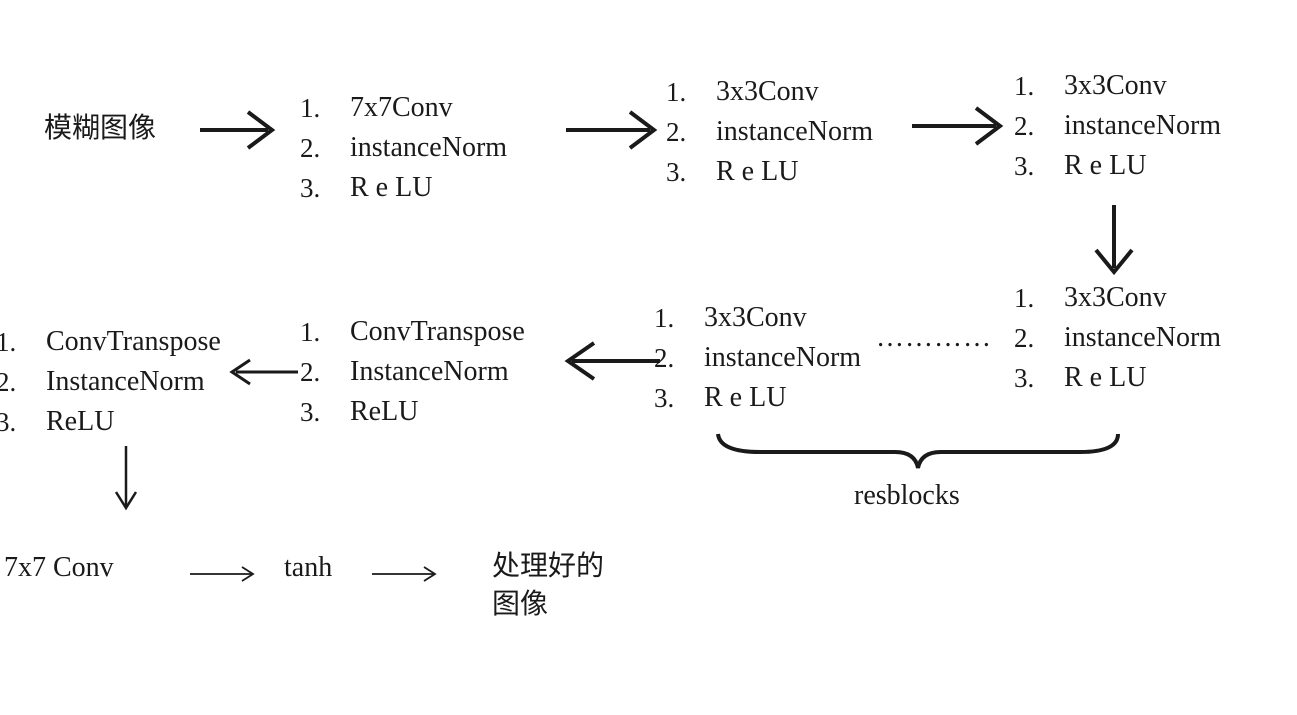 The image size is (1297, 715). What do you see at coordinates (59, 567) in the screenshot?
I see `final-conv-label: 7x7 Conv` at bounding box center [59, 567].